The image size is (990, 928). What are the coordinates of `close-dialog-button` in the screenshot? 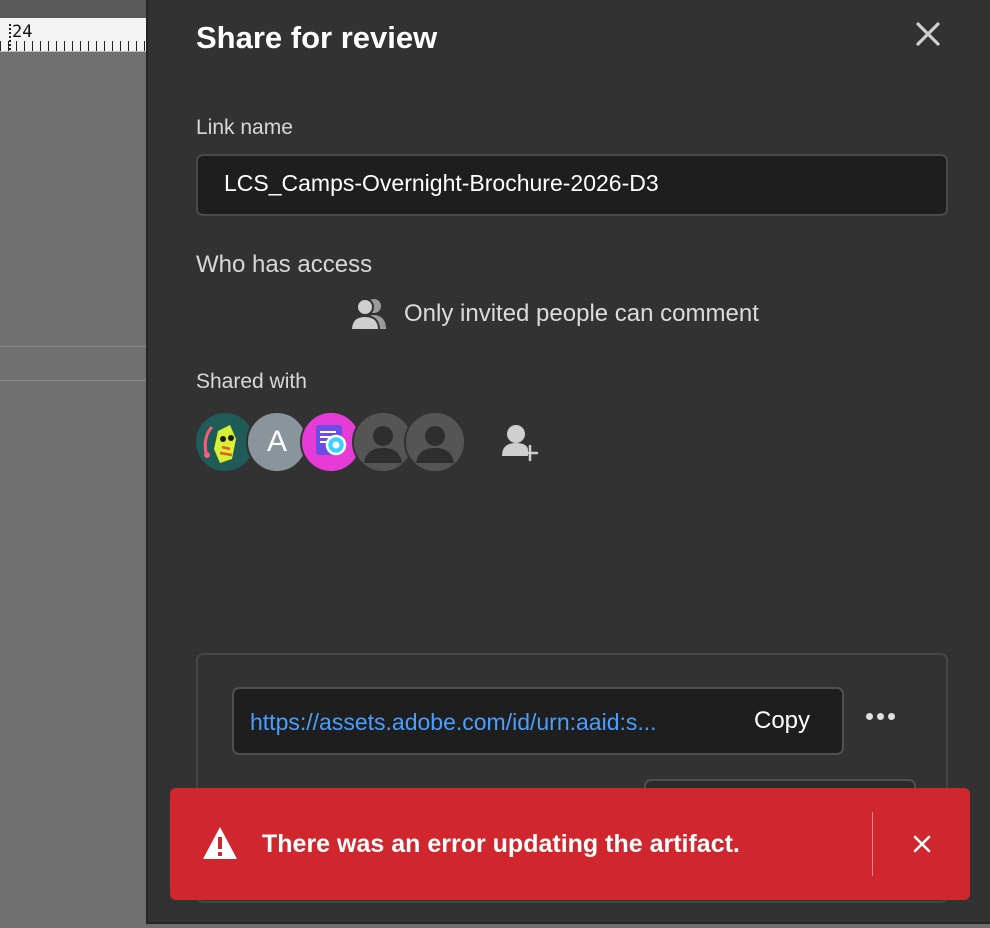 It's located at (928, 34).